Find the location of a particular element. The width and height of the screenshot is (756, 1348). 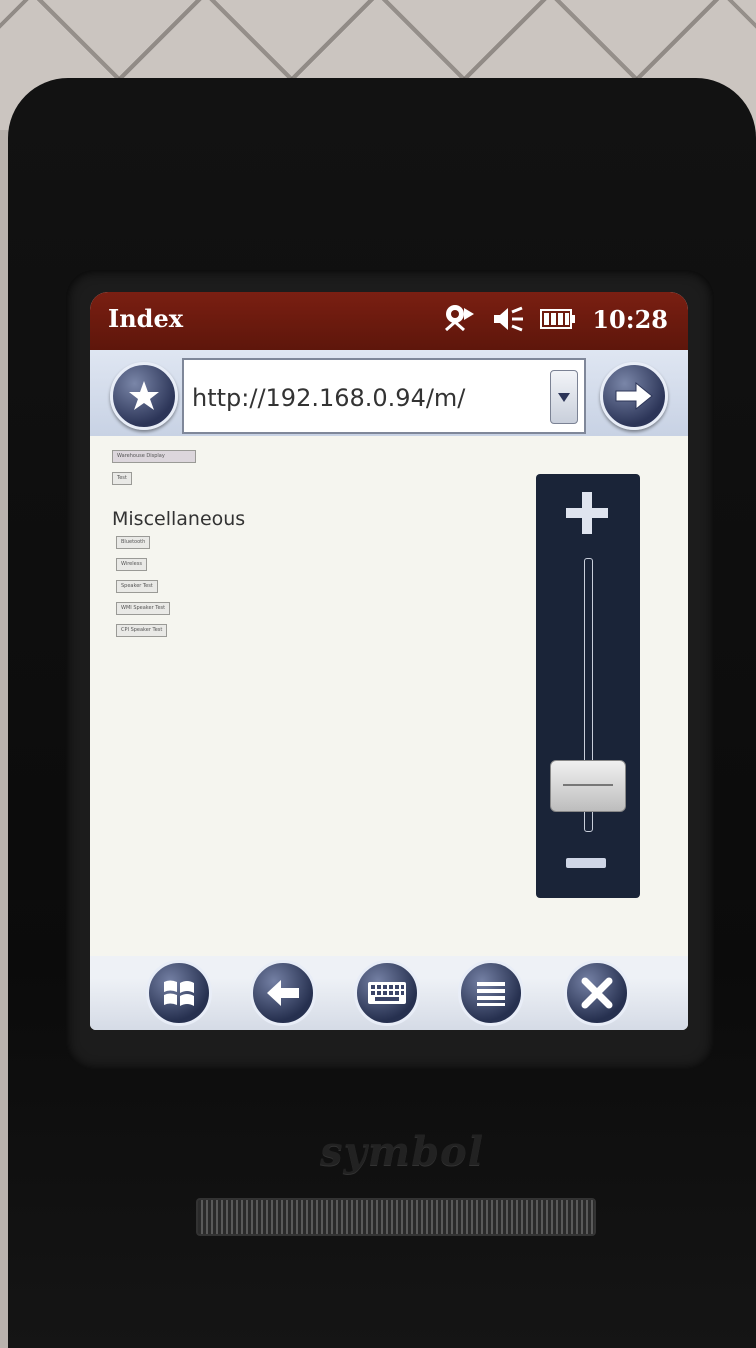

url-text: http://192.168.0.94/m/ is located at coordinates (329, 398).